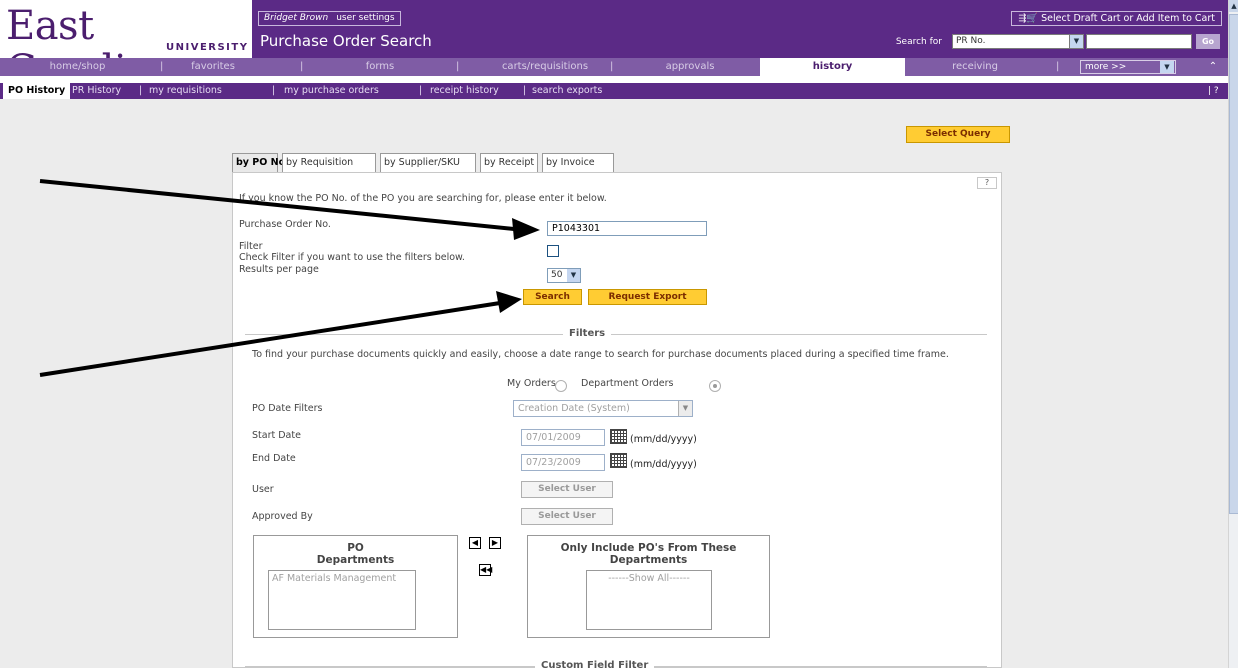  Describe the element at coordinates (552, 297) in the screenshot. I see `search-button: Search` at that location.